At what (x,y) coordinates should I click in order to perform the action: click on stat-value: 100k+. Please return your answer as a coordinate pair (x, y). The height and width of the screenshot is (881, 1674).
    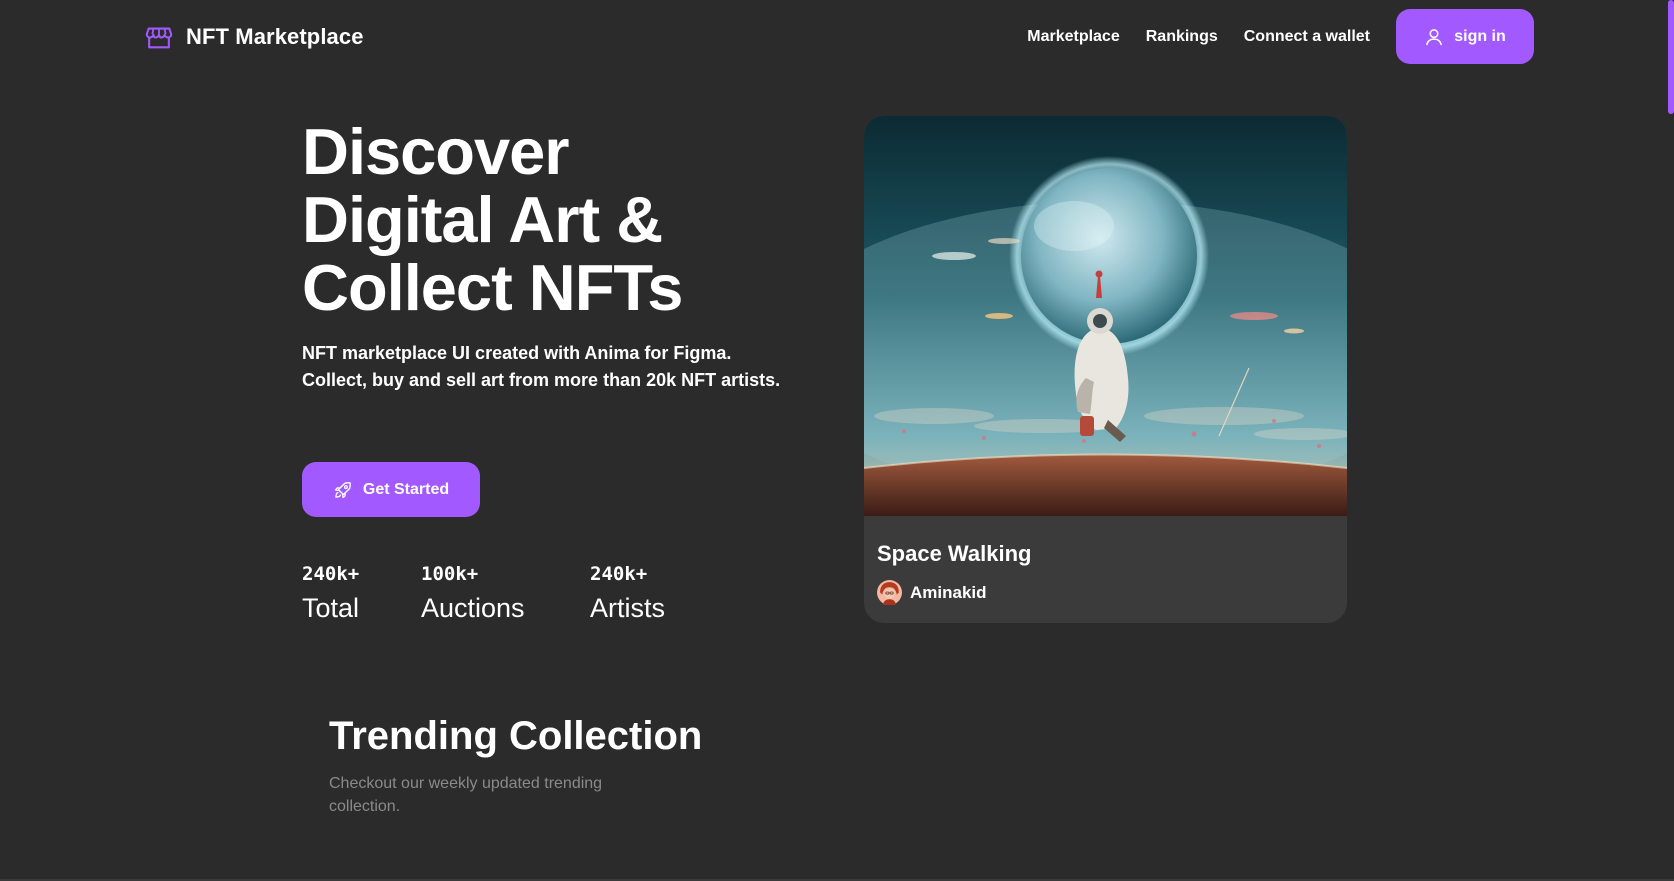
    Looking at the image, I should click on (450, 574).